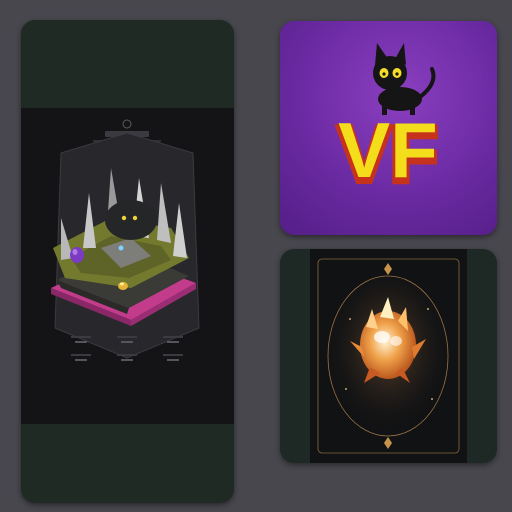 The height and width of the screenshot is (512, 512). Describe the element at coordinates (404, 79) in the screenshot. I see `black-cat-icon` at that location.